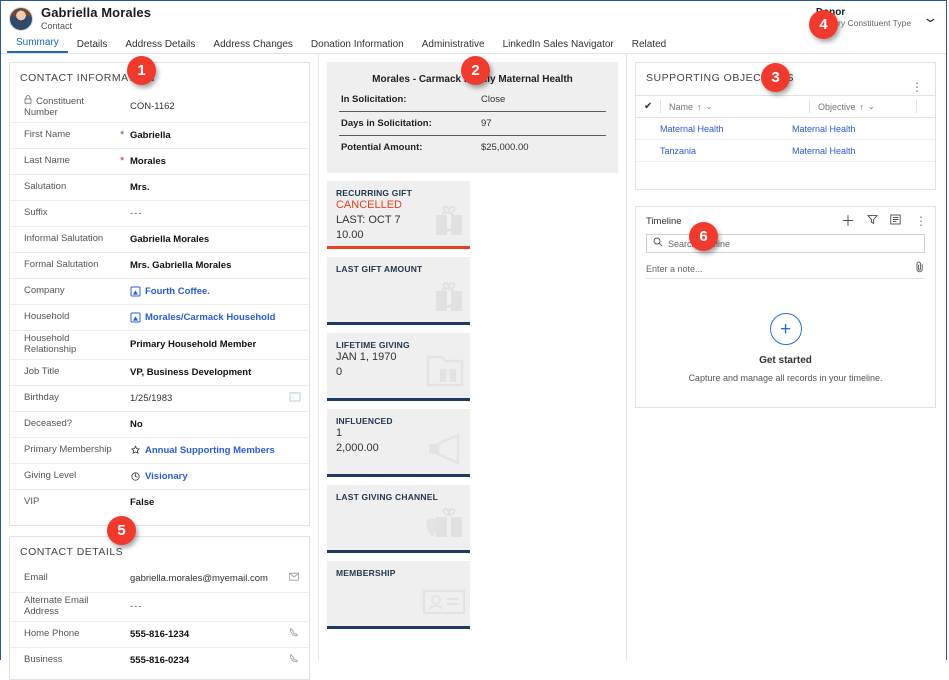  What do you see at coordinates (925, 106) in the screenshot?
I see `column-header-spacer` at bounding box center [925, 106].